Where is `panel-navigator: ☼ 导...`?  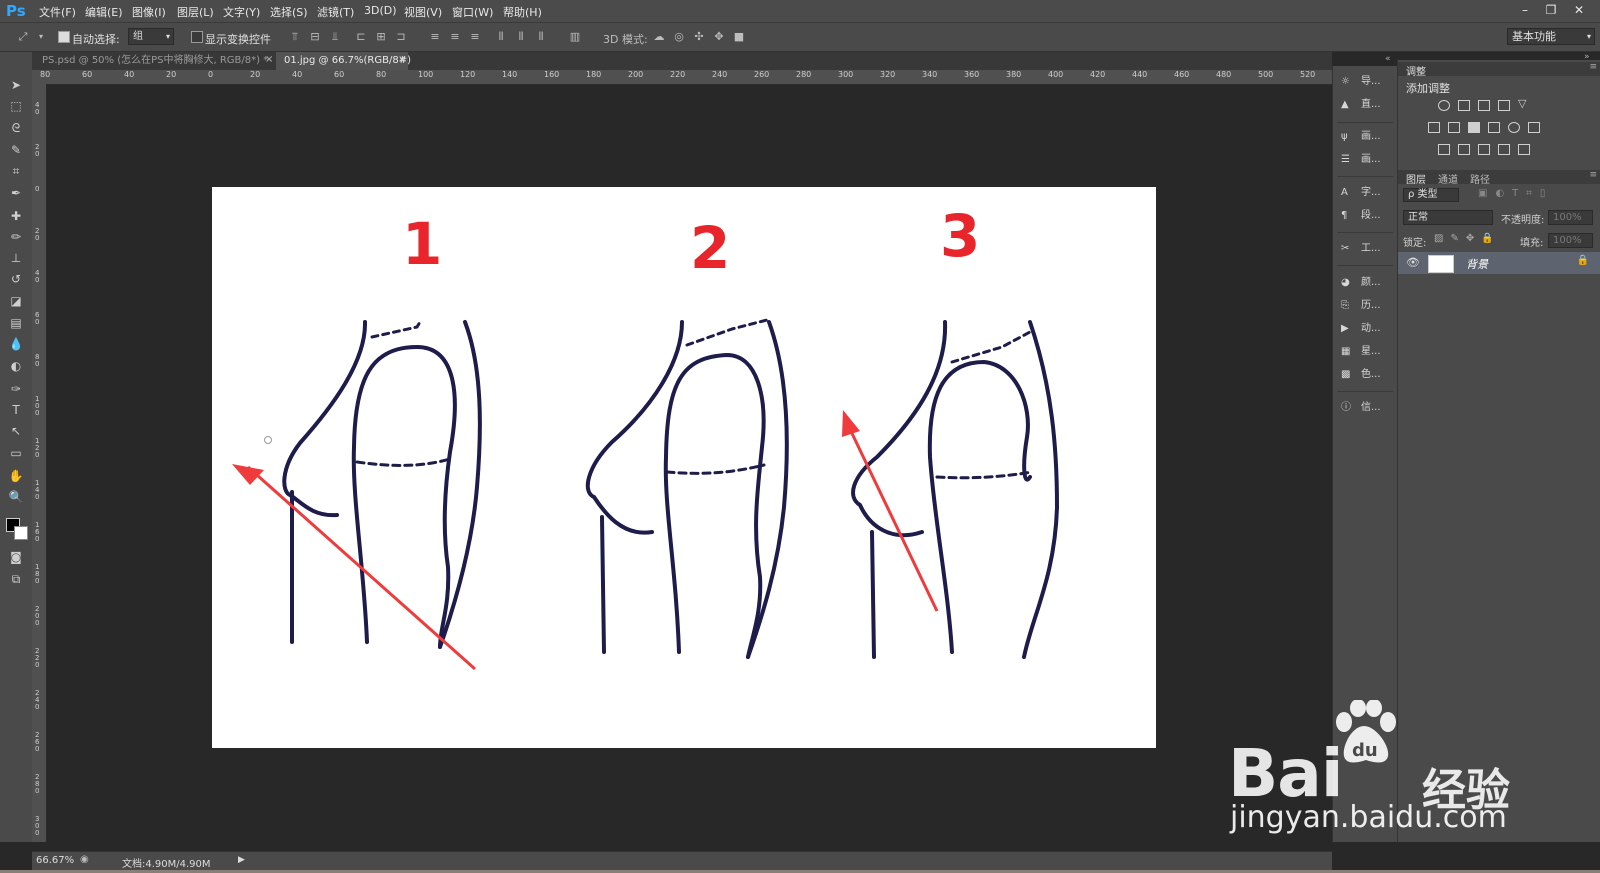 panel-navigator: ☼ 导... is located at coordinates (1367, 82).